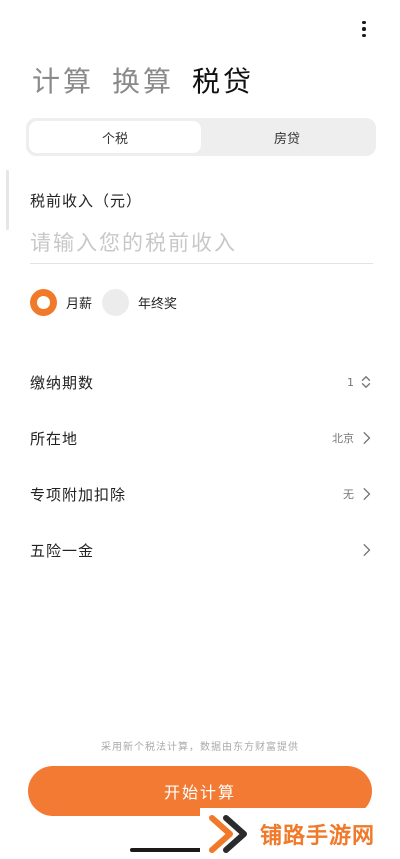 This screenshot has width=400, height=859. I want to click on radio-label-bonus: 年终奖, so click(158, 304).